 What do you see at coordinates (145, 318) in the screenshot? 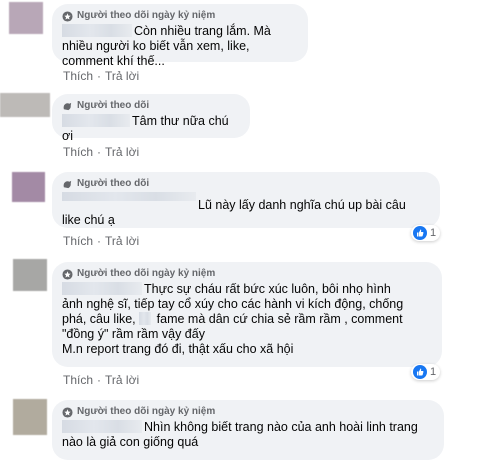
I see `redacted-word` at bounding box center [145, 318].